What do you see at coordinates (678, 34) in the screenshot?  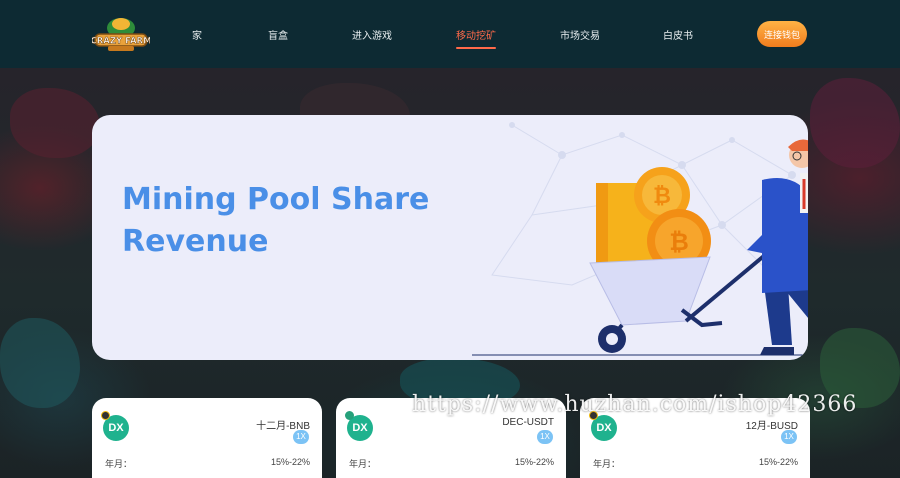 I see `nav-item-whitepaper: 白皮书` at bounding box center [678, 34].